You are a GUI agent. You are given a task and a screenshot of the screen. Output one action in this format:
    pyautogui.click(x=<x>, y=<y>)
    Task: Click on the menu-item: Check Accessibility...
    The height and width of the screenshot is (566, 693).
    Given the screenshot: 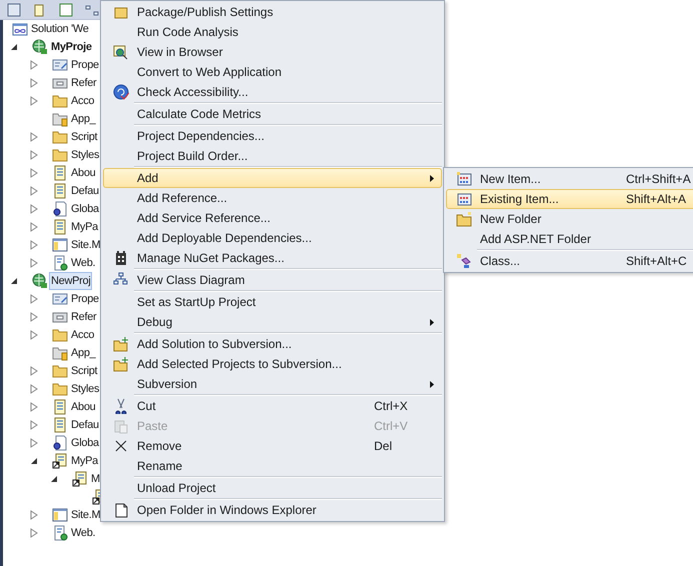 What is the action you would take?
    pyautogui.click(x=272, y=92)
    